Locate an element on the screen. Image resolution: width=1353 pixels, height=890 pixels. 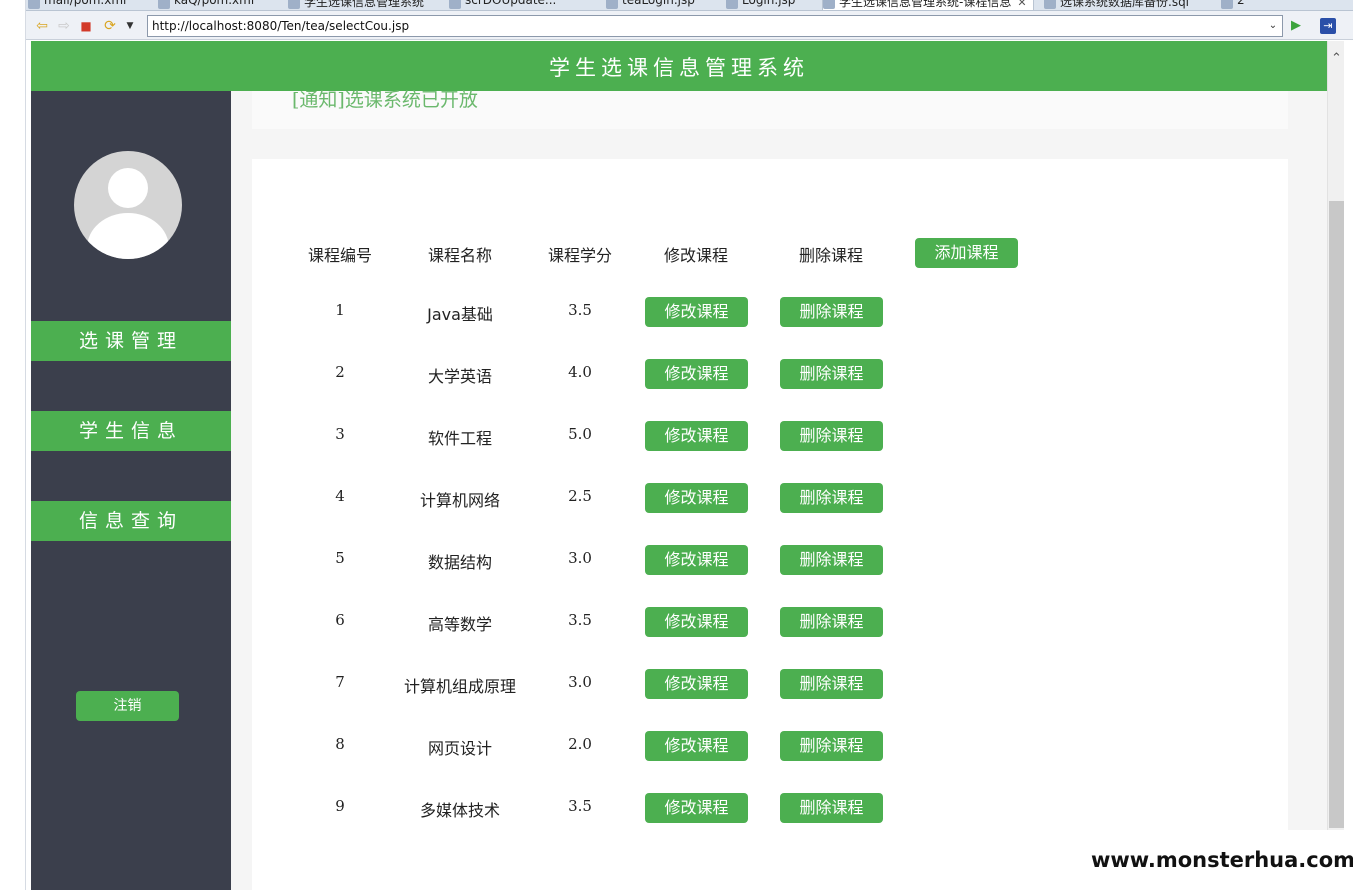
course-credit-cell: 2.0 is located at coordinates (580, 744).